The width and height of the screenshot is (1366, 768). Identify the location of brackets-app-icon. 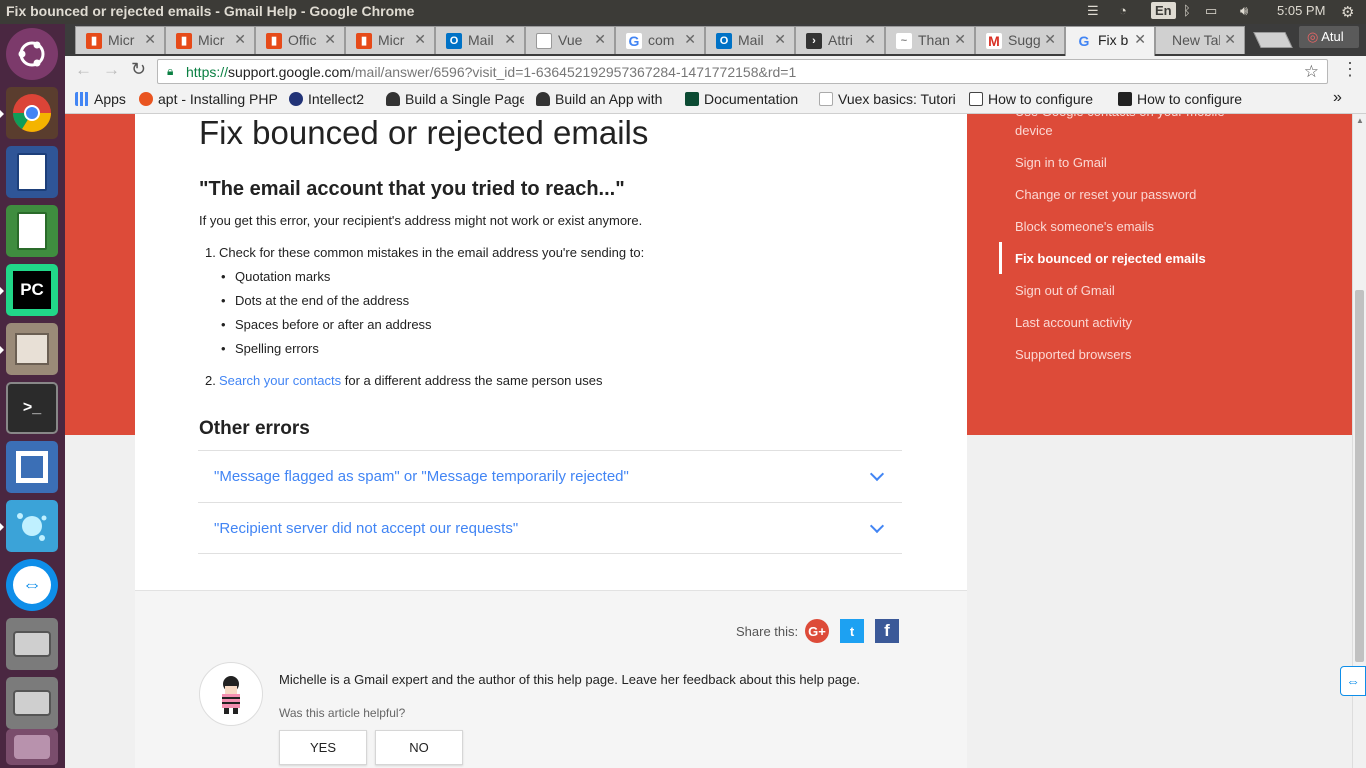
(32, 467).